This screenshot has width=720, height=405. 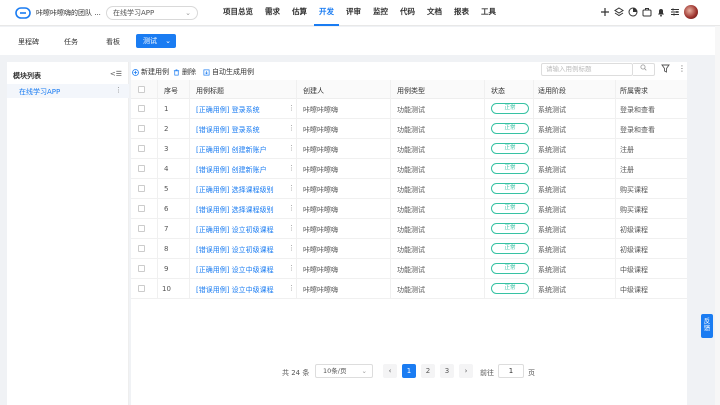 What do you see at coordinates (461, 13) in the screenshot?
I see `menu-item-reports: 报表` at bounding box center [461, 13].